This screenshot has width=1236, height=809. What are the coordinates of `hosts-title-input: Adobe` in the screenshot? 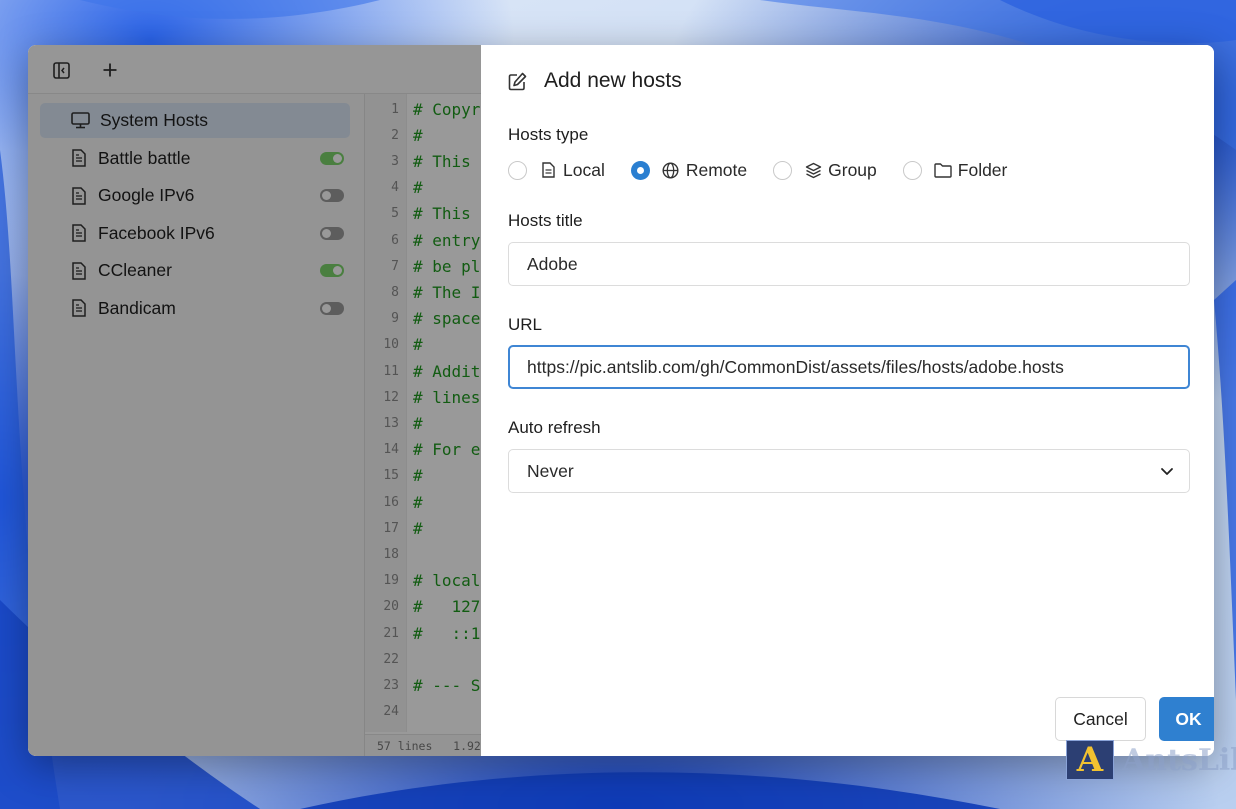 It's located at (849, 264).